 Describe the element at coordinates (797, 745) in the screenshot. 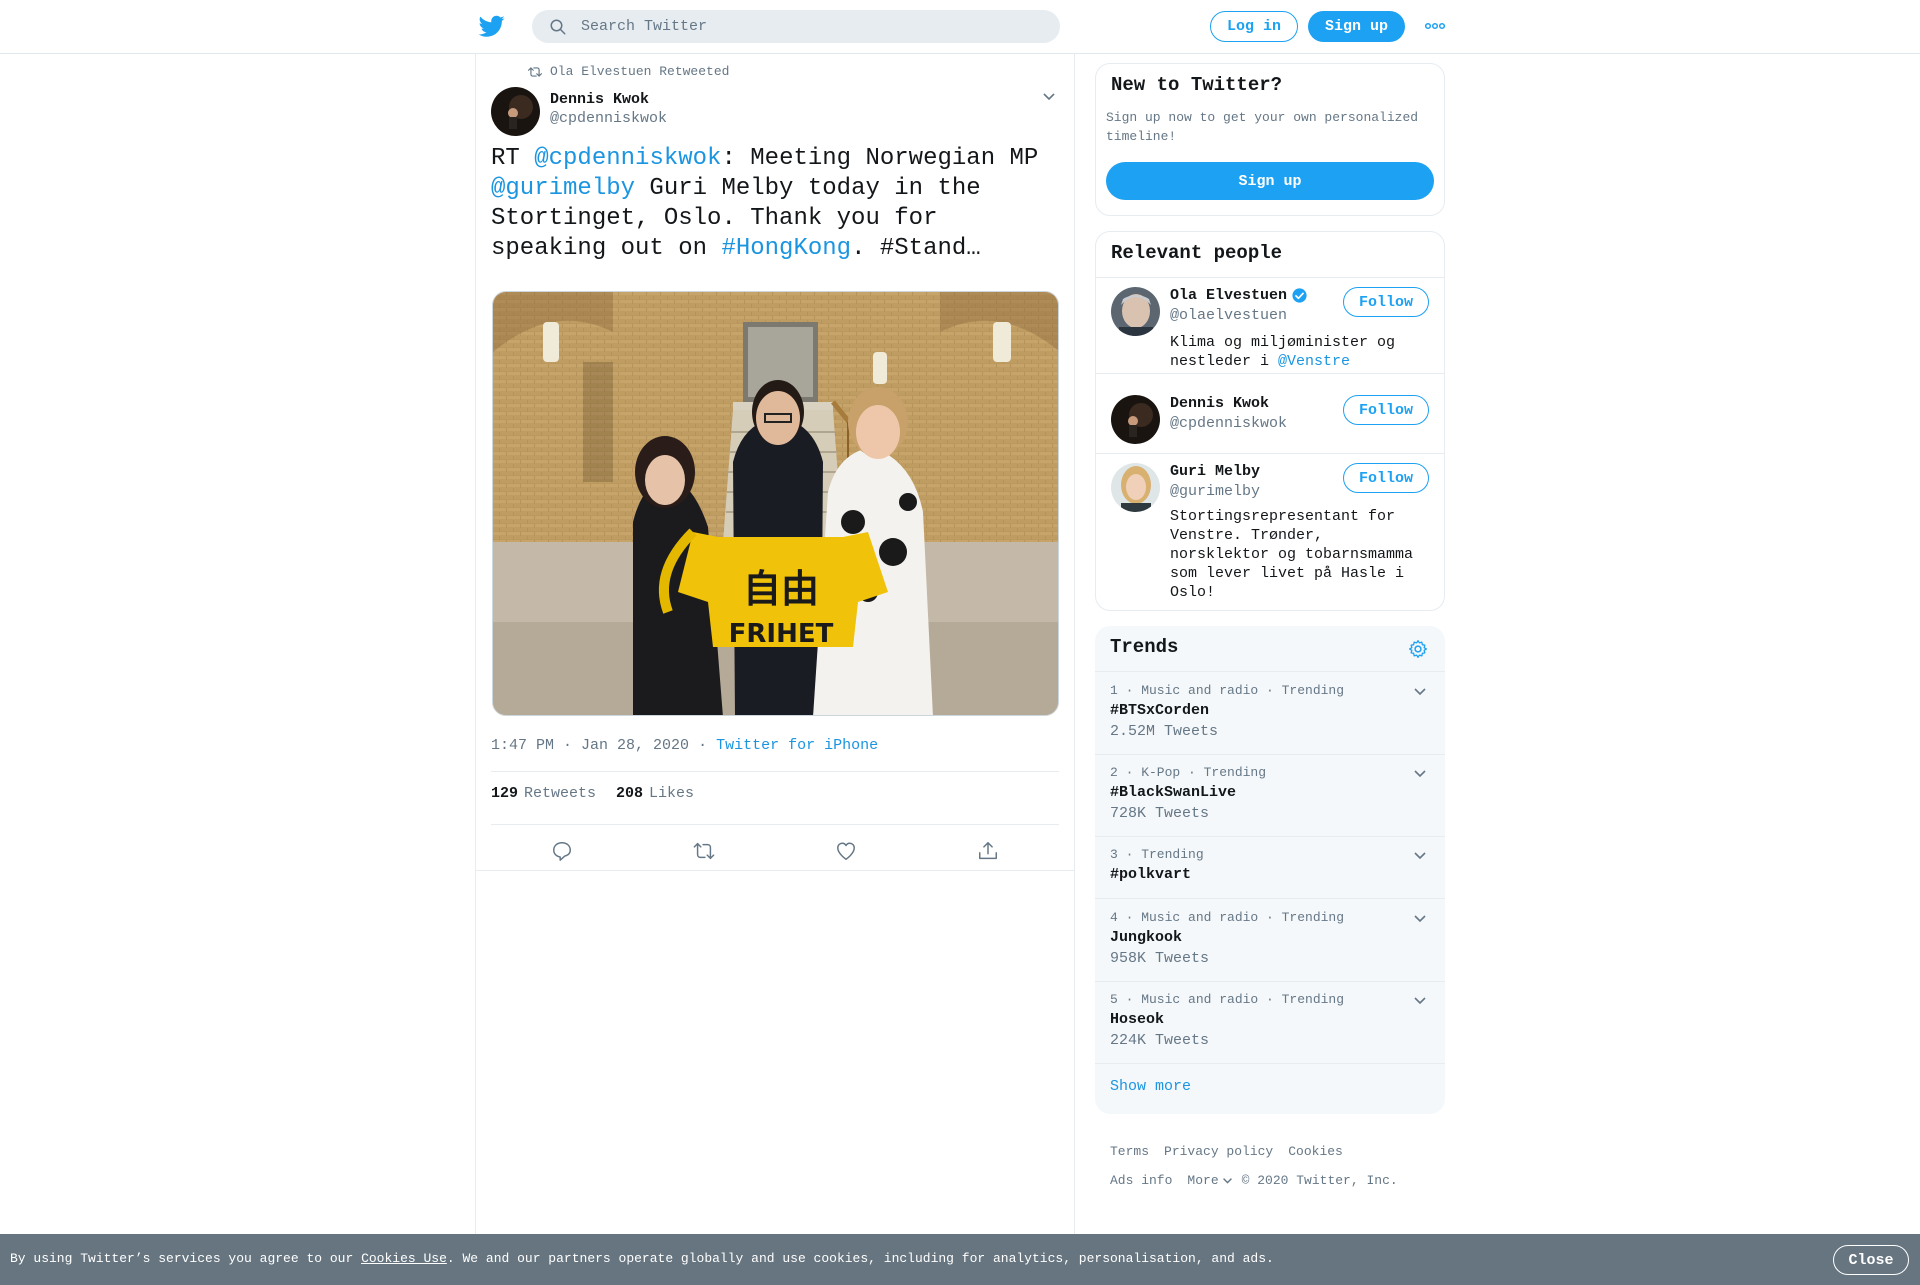

I see `tweet-source: Twitter for iPhone` at that location.